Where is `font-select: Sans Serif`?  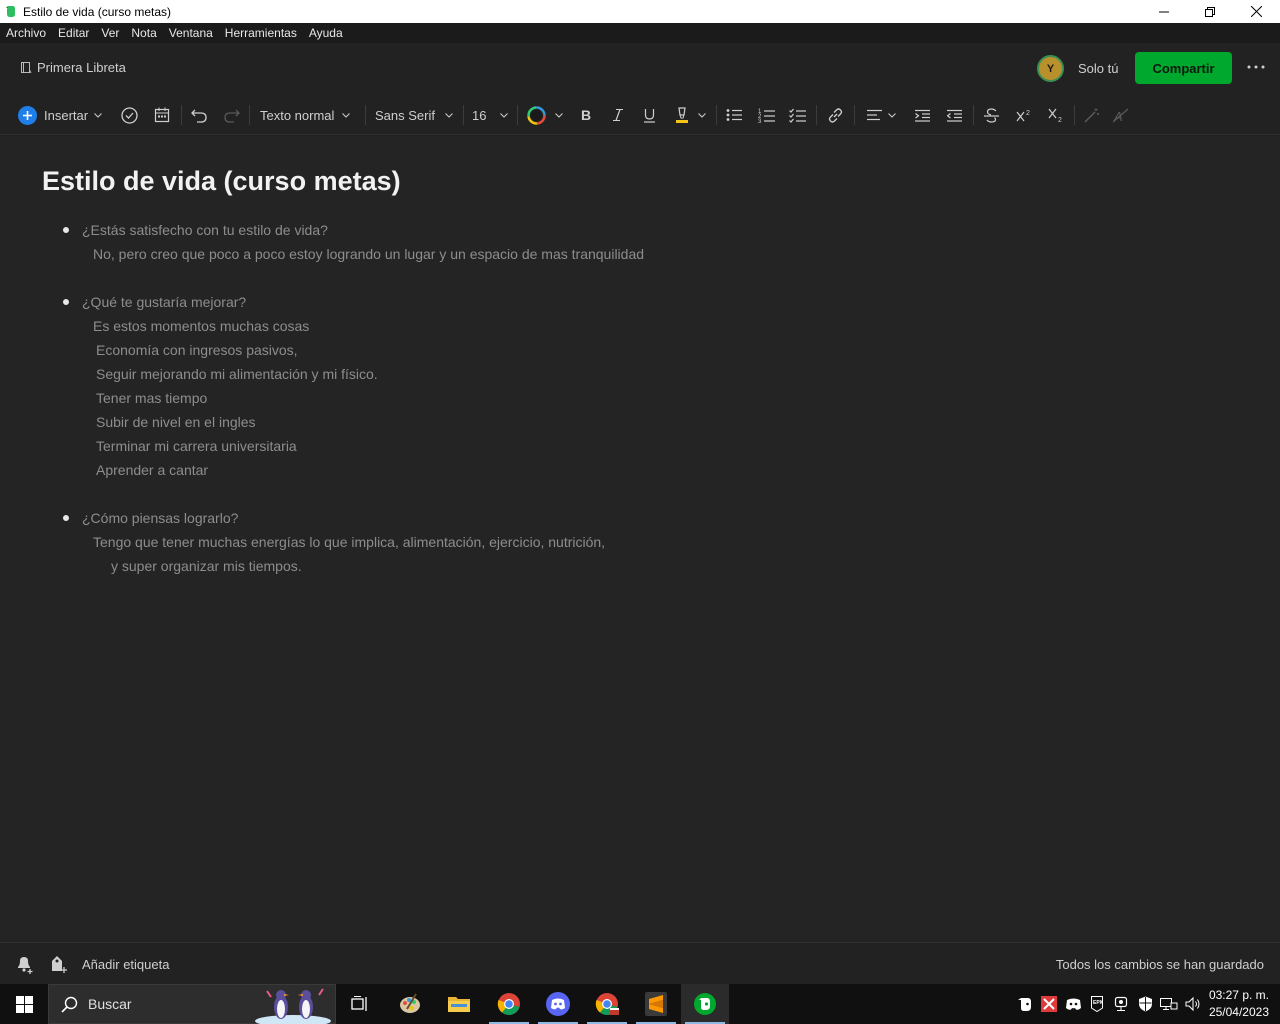
font-select: Sans Serif is located at coordinates (414, 115).